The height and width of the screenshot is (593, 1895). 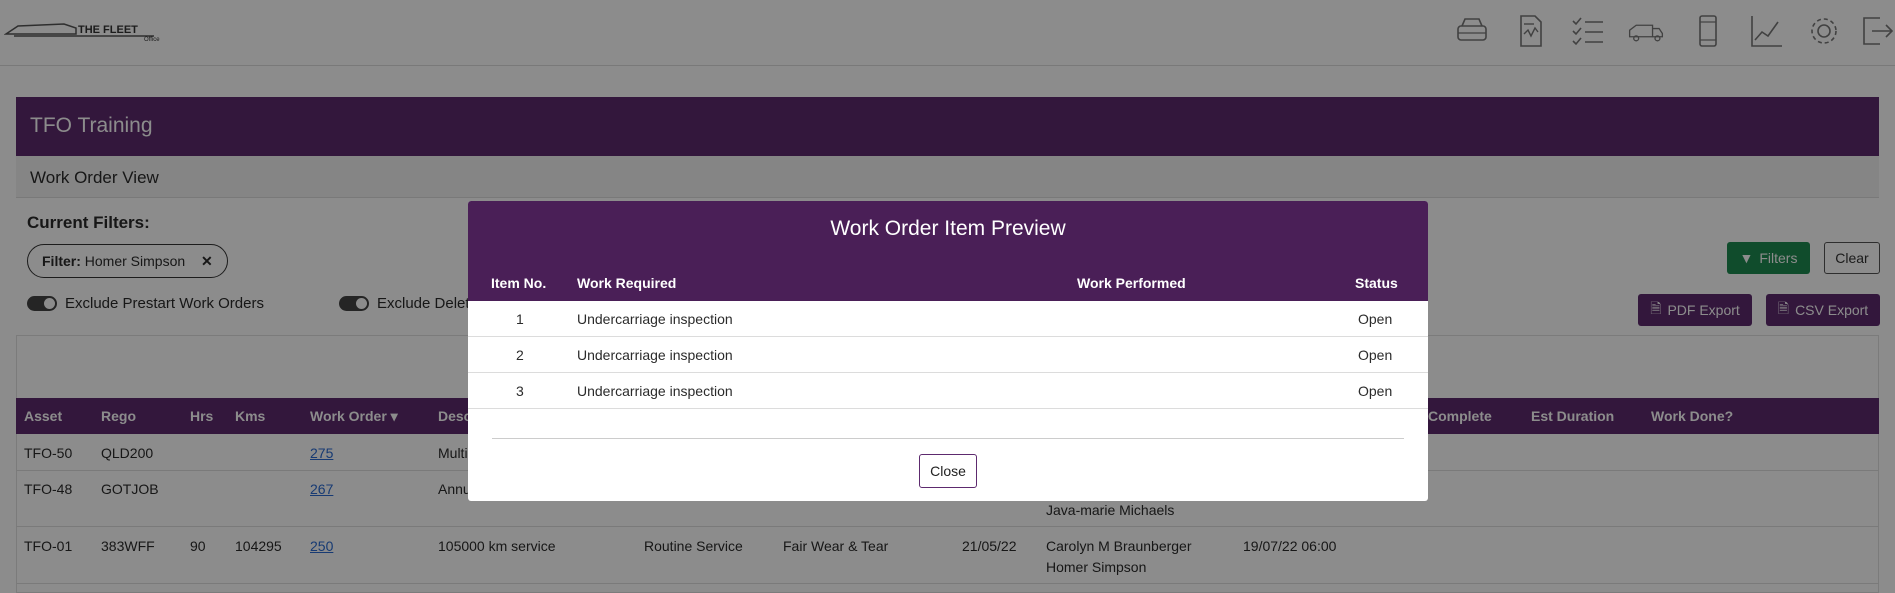 I want to click on modal-item-row: 2 Undercarriage inspection Open, so click(x=948, y=355).